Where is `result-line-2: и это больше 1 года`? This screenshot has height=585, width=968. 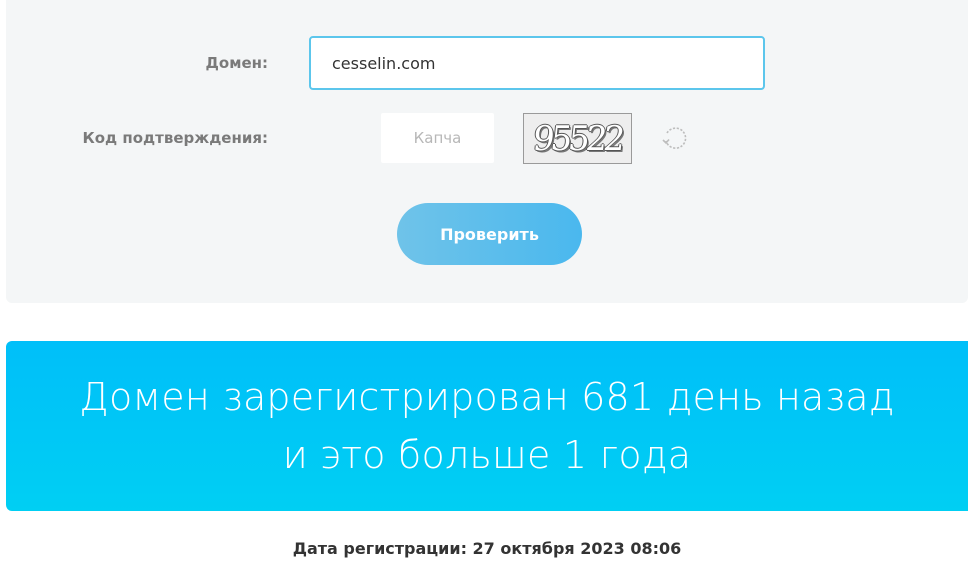 result-line-2: и это больше 1 года is located at coordinates (487, 455).